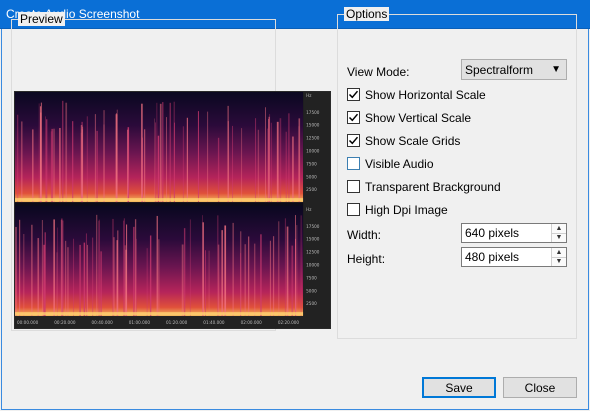  I want to click on high-dpi-image-checkbox, so click(353, 209).